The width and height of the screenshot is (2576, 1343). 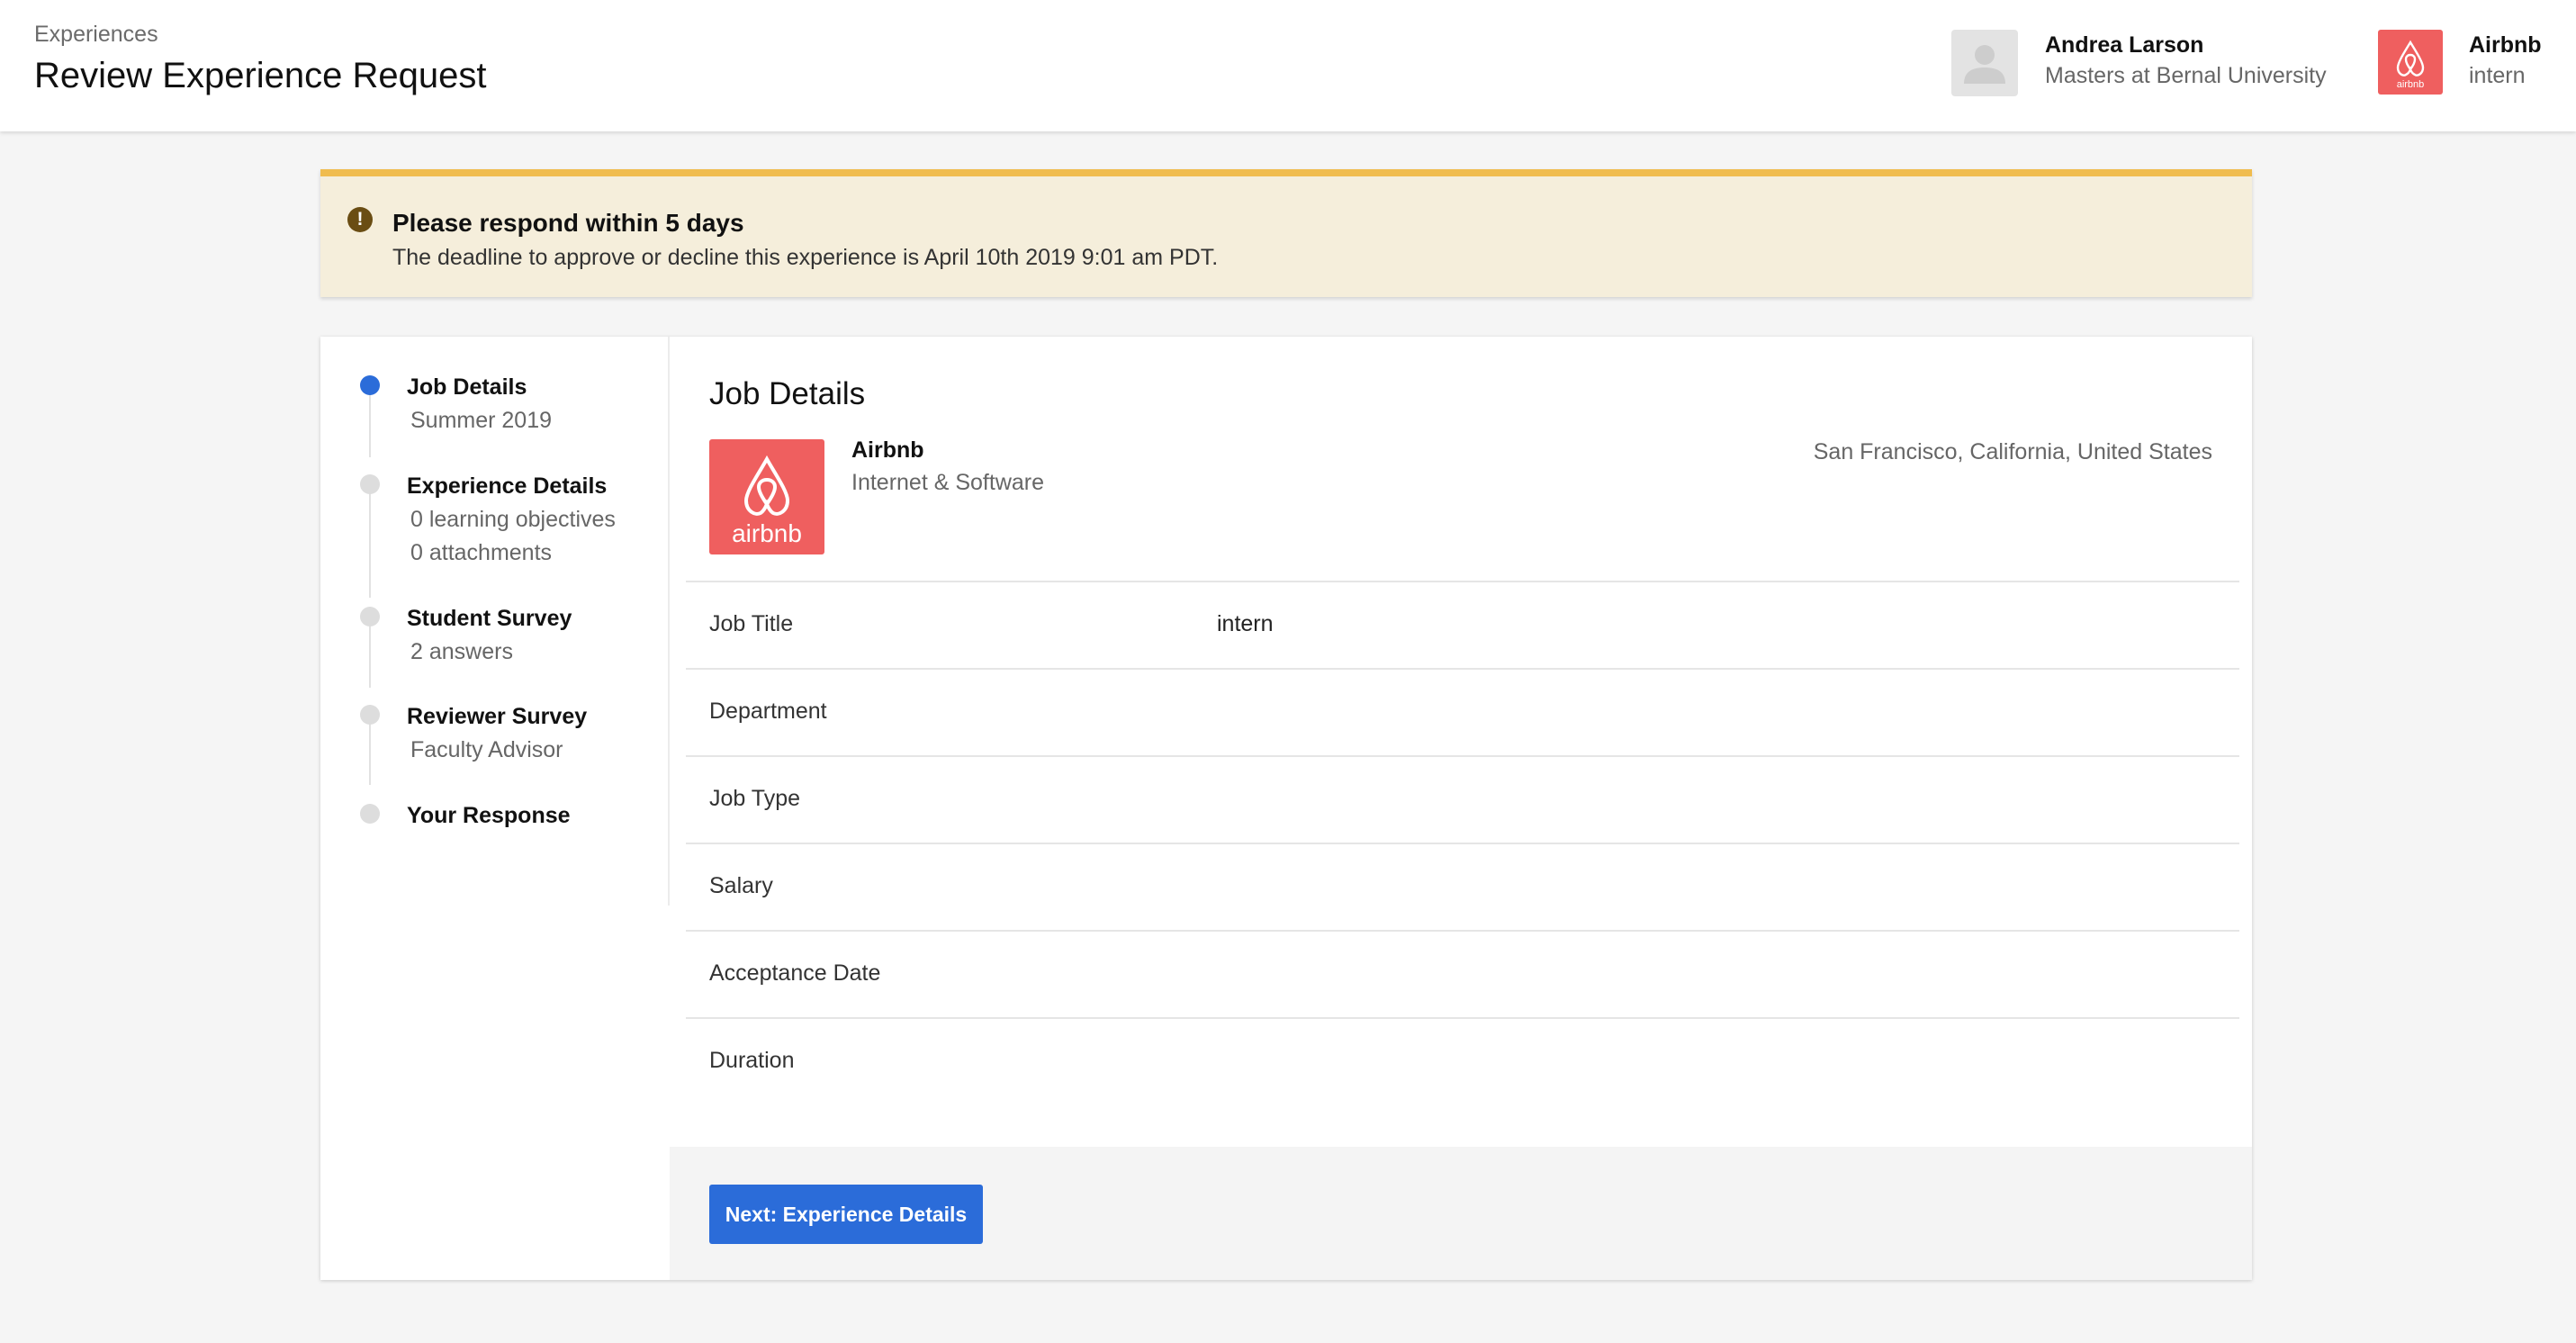 What do you see at coordinates (2411, 84) in the screenshot?
I see `org-logo-wordmark: airbnb` at bounding box center [2411, 84].